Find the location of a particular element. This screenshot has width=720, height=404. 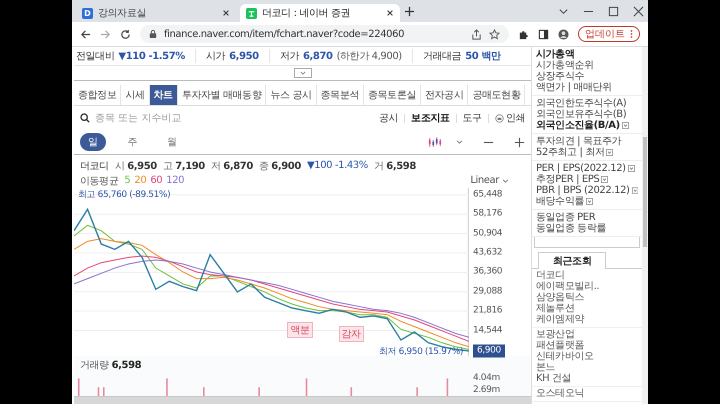

collapse-button is located at coordinates (303, 73).